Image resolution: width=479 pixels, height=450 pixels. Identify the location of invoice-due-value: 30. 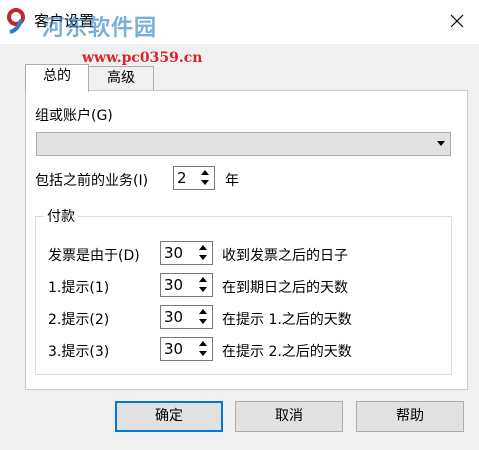
(174, 253).